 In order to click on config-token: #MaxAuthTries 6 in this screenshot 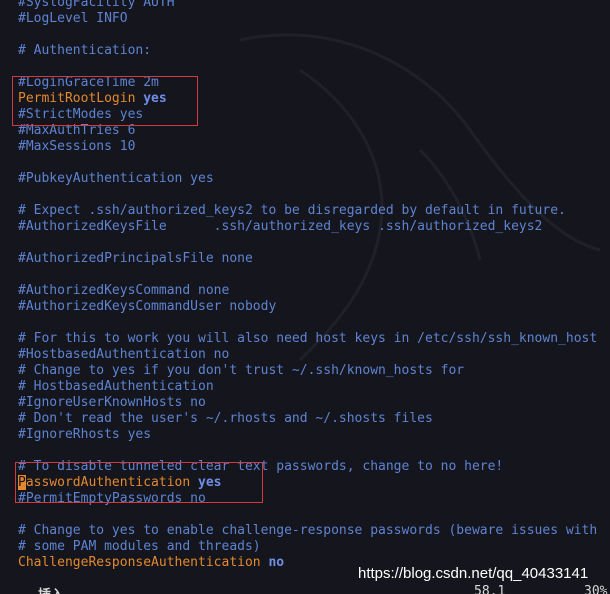, I will do `click(77, 130)`.